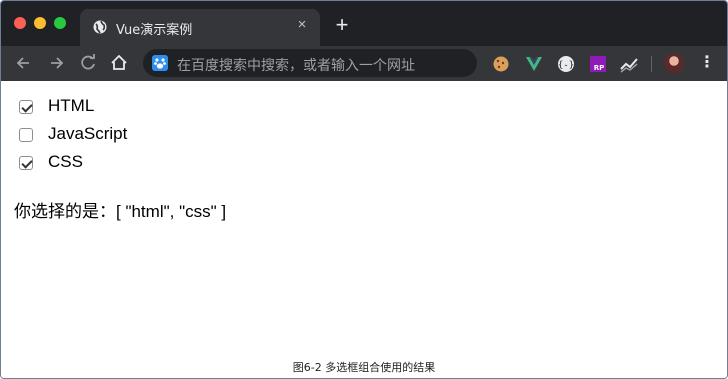 The width and height of the screenshot is (728, 379). Describe the element at coordinates (100, 27) in the screenshot. I see `globe-icon` at that location.